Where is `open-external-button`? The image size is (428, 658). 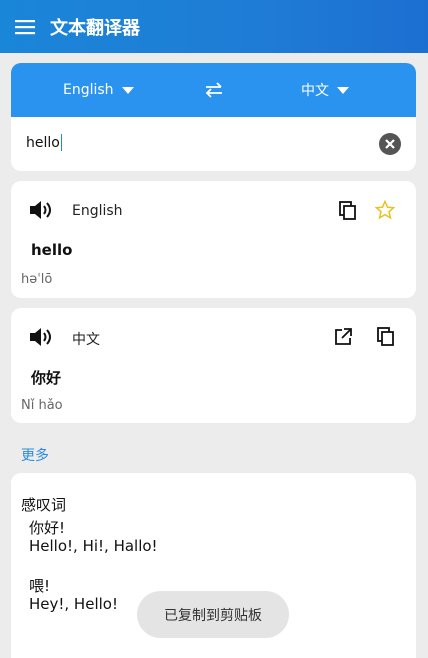
open-external-button is located at coordinates (343, 337).